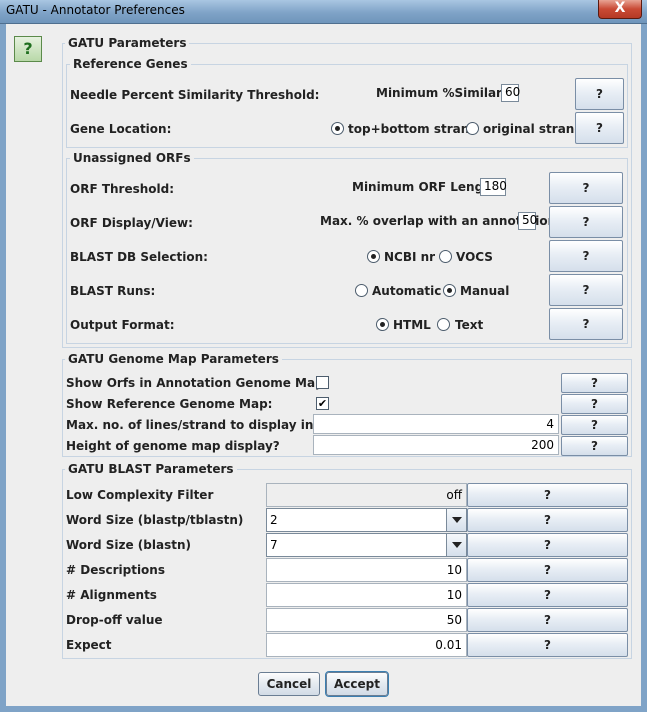  I want to click on word-size-blastp-select: 2, so click(366, 520).